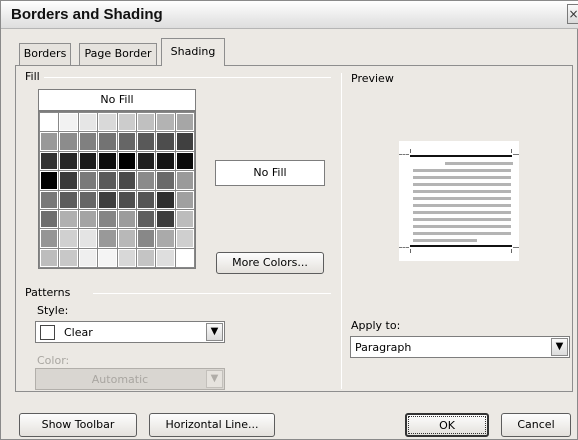 This screenshot has width=578, height=440. Describe the element at coordinates (572, 14) in the screenshot. I see `close-icon: ×` at that location.